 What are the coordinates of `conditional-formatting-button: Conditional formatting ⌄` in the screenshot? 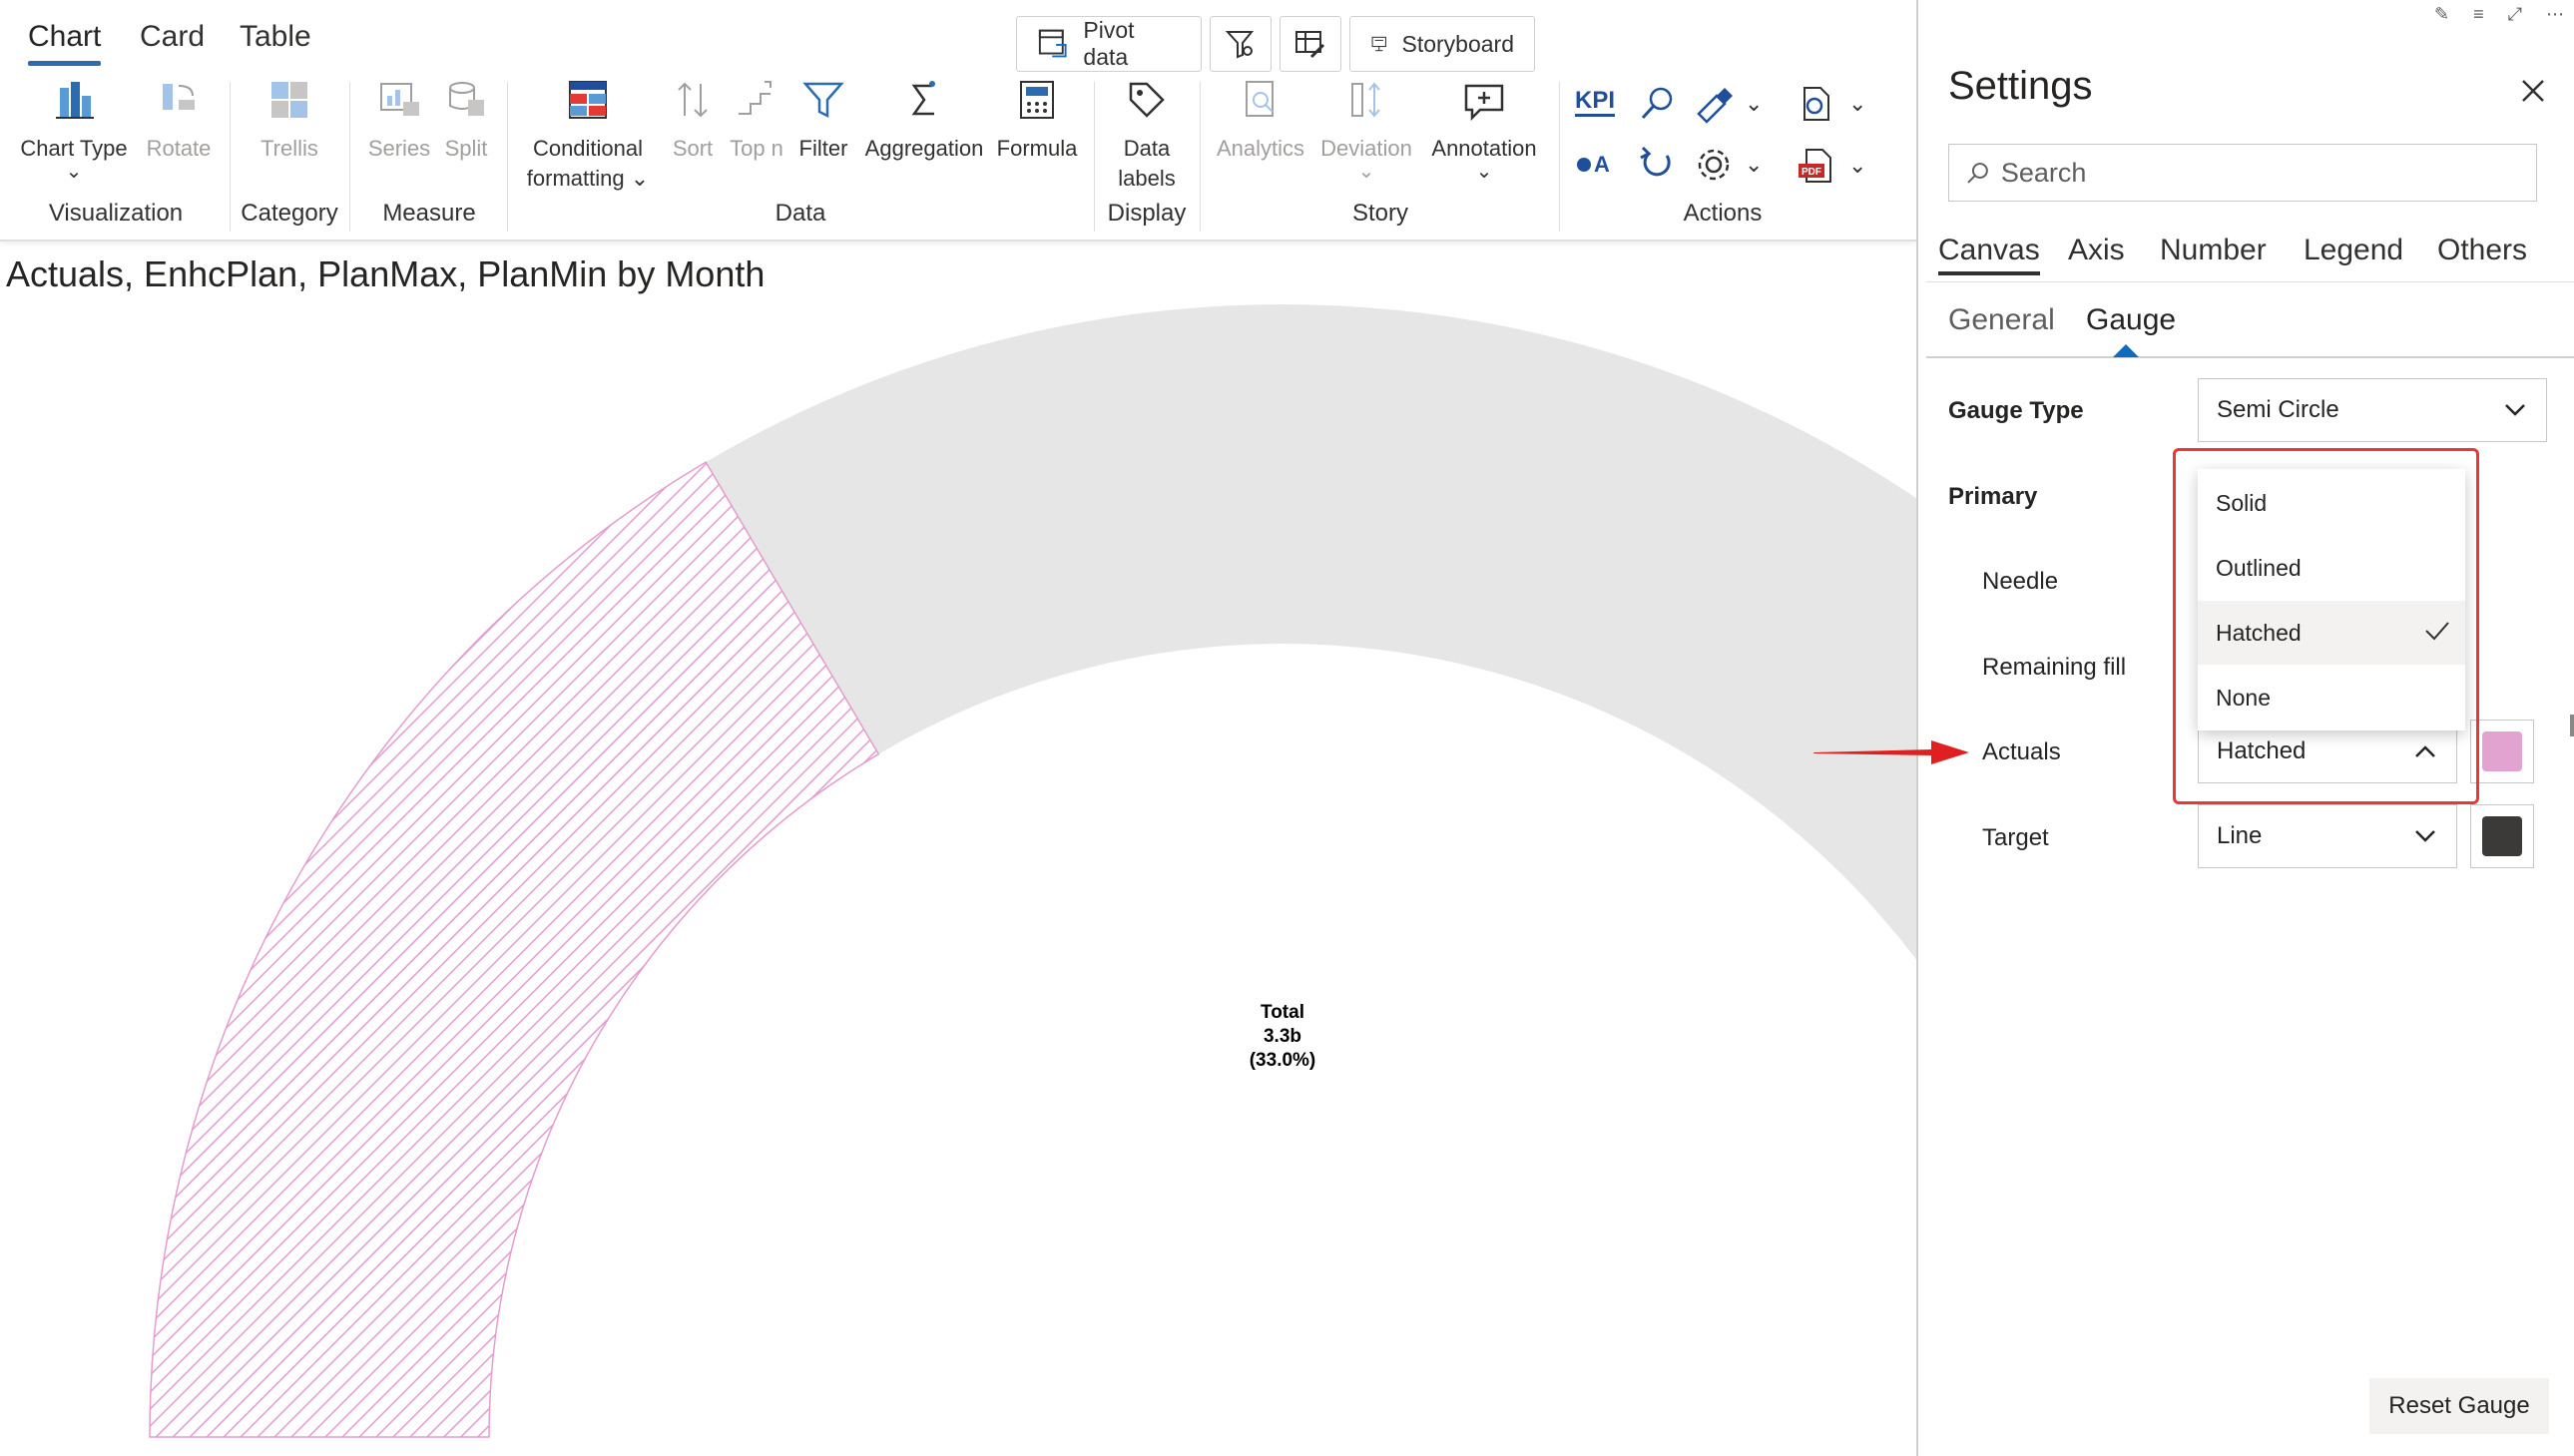 It's located at (588, 136).